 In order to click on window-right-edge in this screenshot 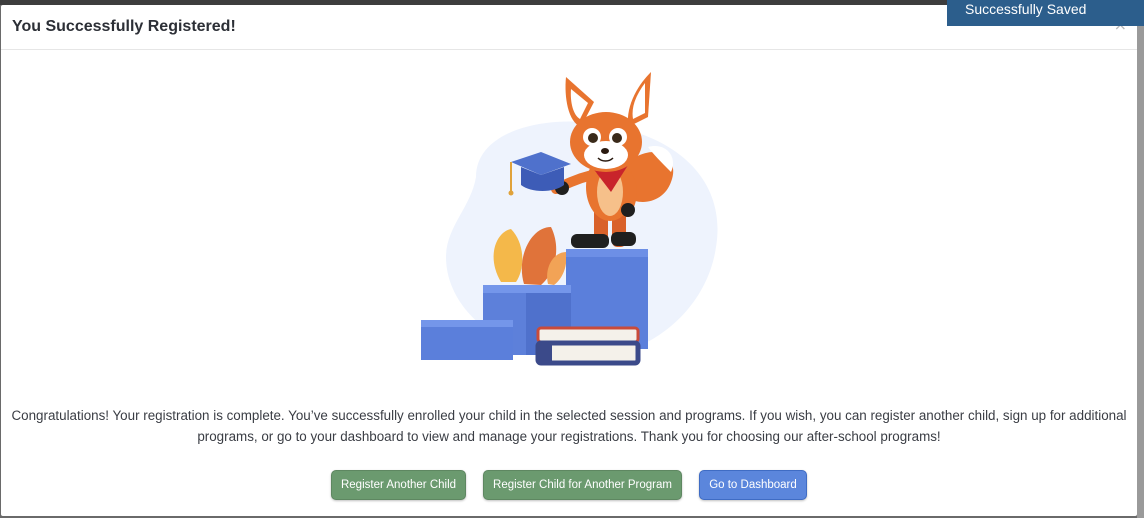, I will do `click(1140, 259)`.